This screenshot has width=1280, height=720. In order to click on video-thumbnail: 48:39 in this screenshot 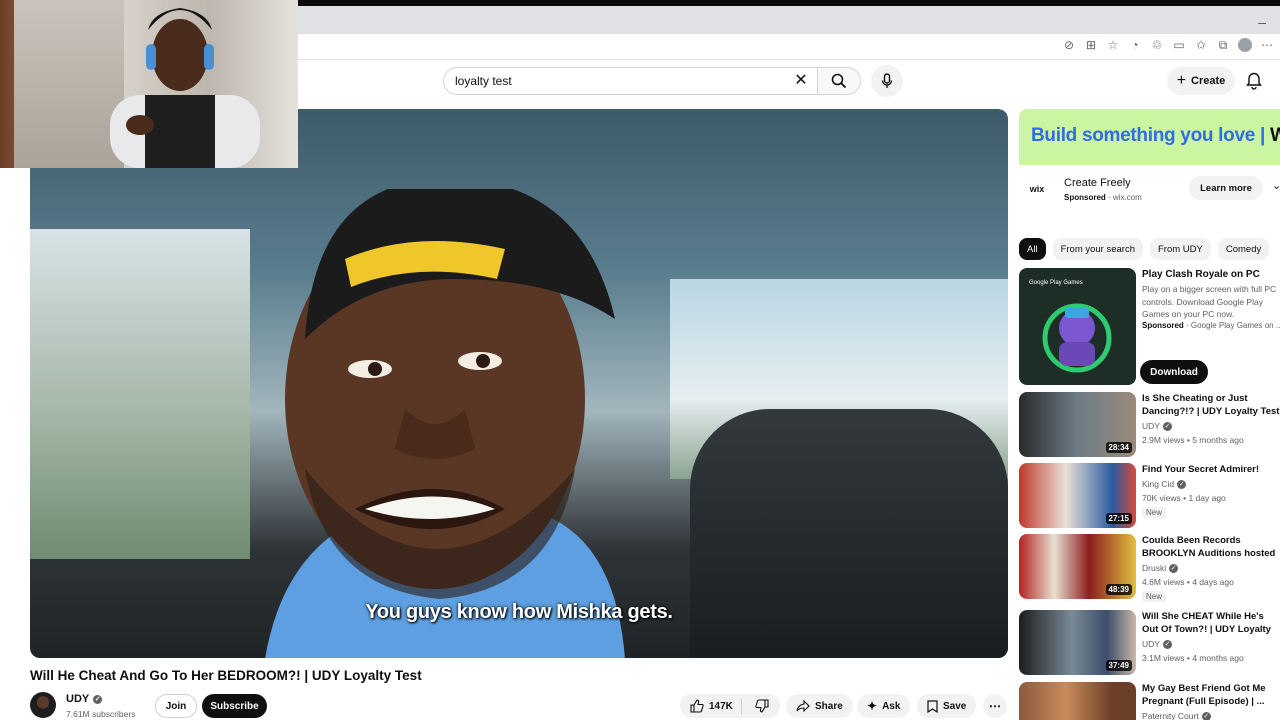, I will do `click(1077, 566)`.